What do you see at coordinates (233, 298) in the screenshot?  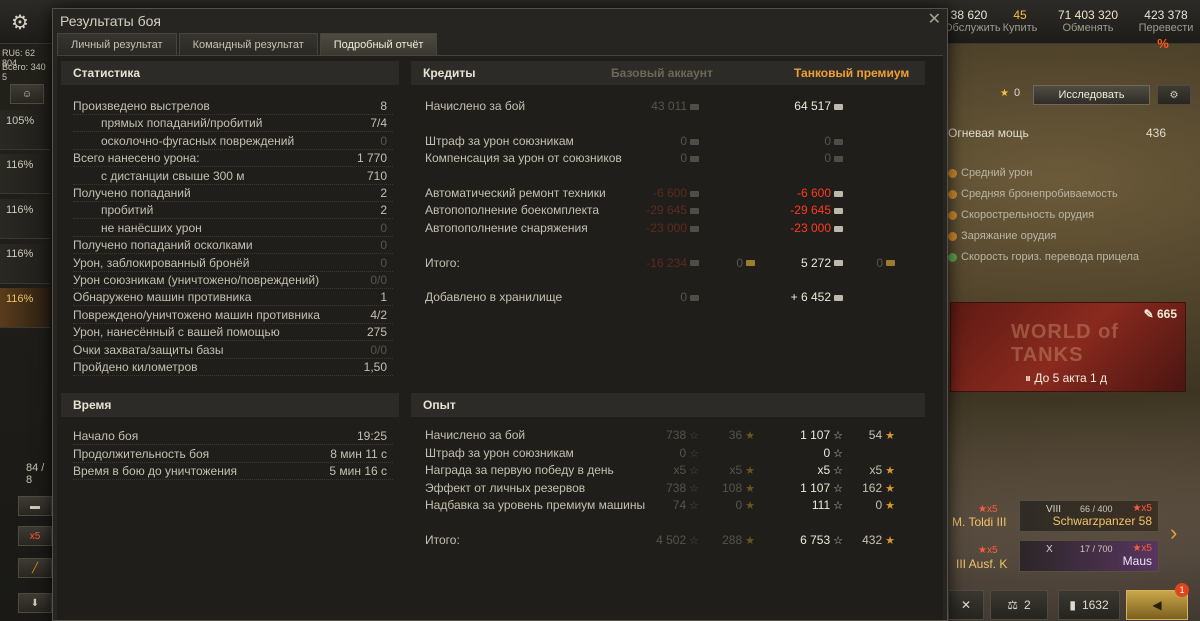 I see `stat-row: Обнаружено машин противника 1` at bounding box center [233, 298].